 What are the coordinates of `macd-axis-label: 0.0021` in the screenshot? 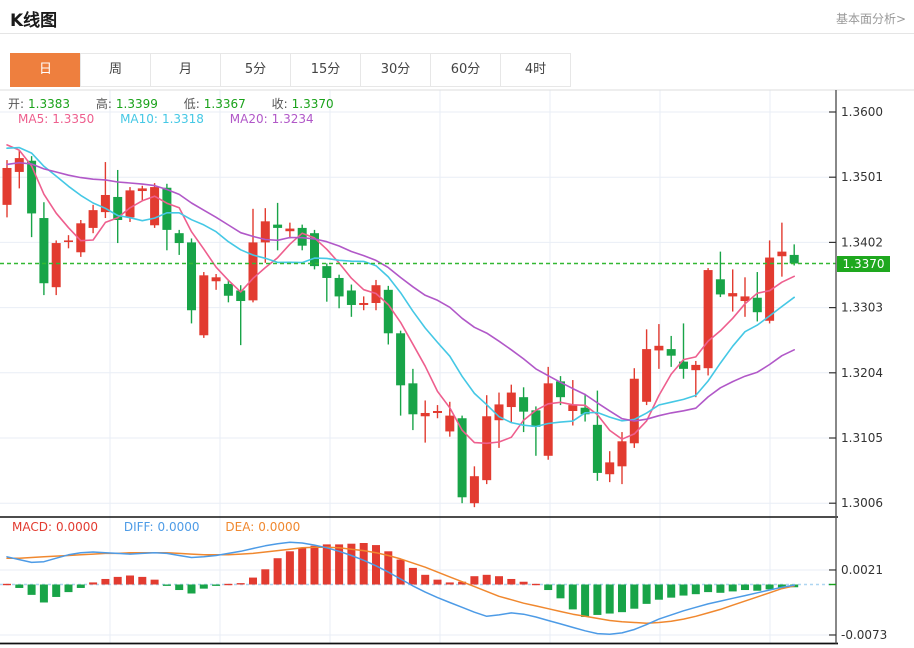 It's located at (862, 570).